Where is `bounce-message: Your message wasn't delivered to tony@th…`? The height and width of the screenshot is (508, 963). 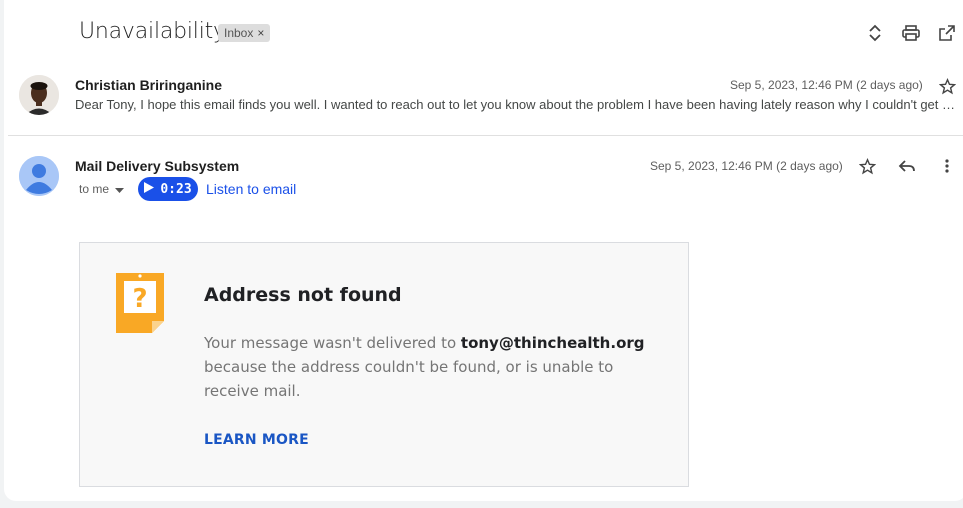
bounce-message: Your message wasn't delivered to tony@th… is located at coordinates (429, 367).